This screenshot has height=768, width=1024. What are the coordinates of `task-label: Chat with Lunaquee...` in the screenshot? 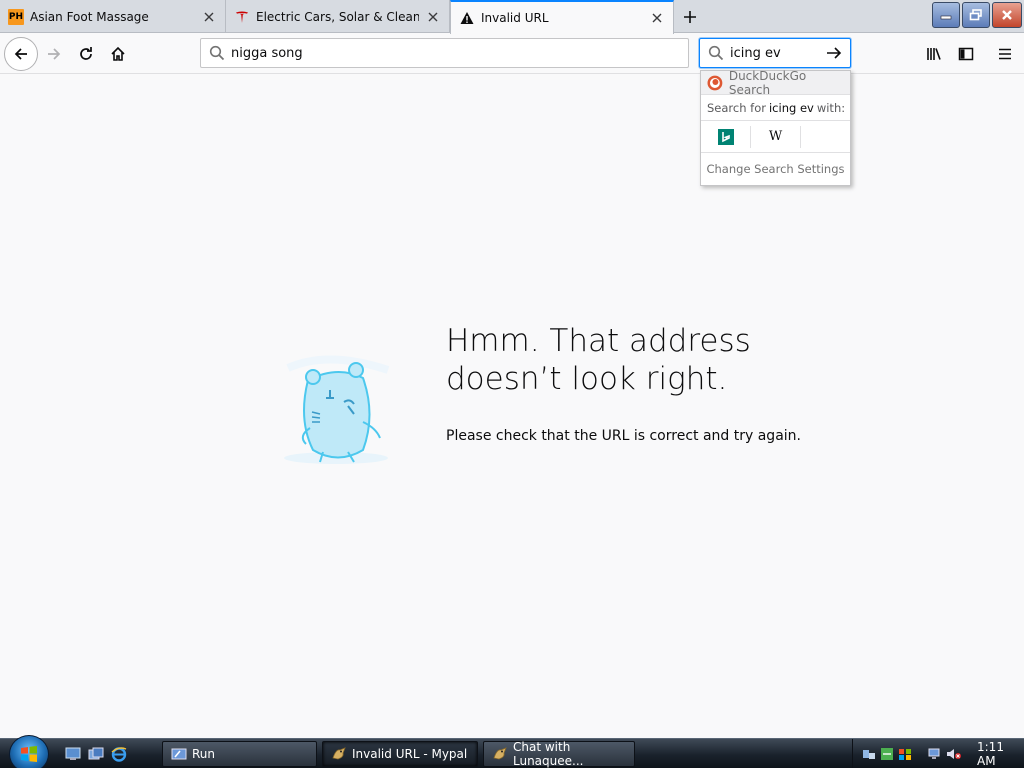 It's located at (548, 754).